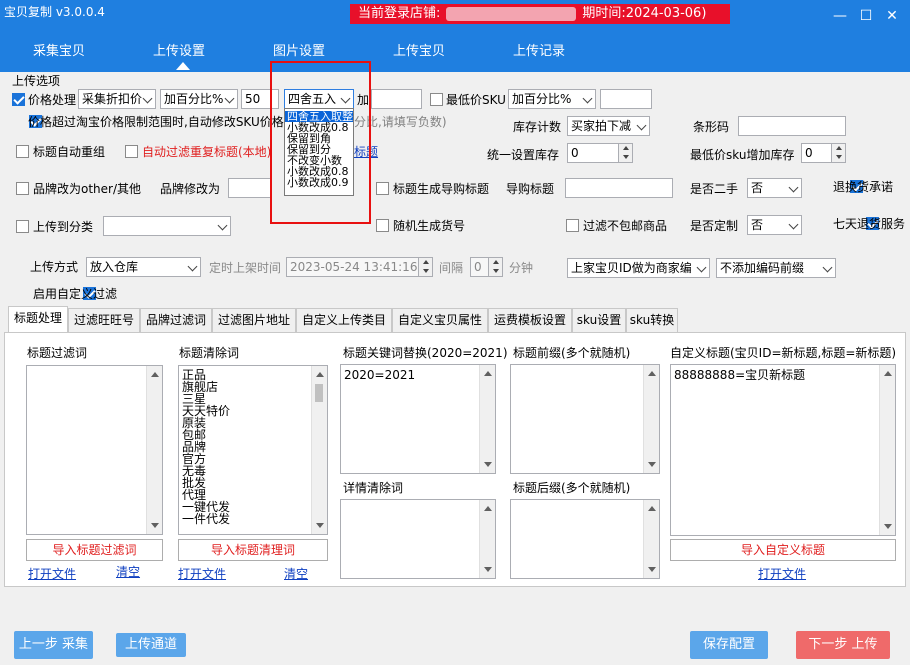 This screenshot has width=910, height=665. Describe the element at coordinates (539, 52) in the screenshot. I see `nav-tab-upload-log: 上传记录` at that location.